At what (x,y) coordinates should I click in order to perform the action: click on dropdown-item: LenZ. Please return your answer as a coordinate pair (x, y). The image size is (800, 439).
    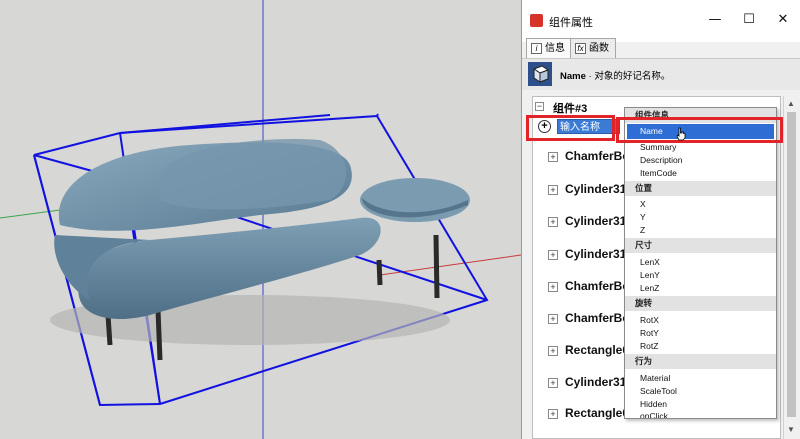
    Looking at the image, I should click on (649, 288).